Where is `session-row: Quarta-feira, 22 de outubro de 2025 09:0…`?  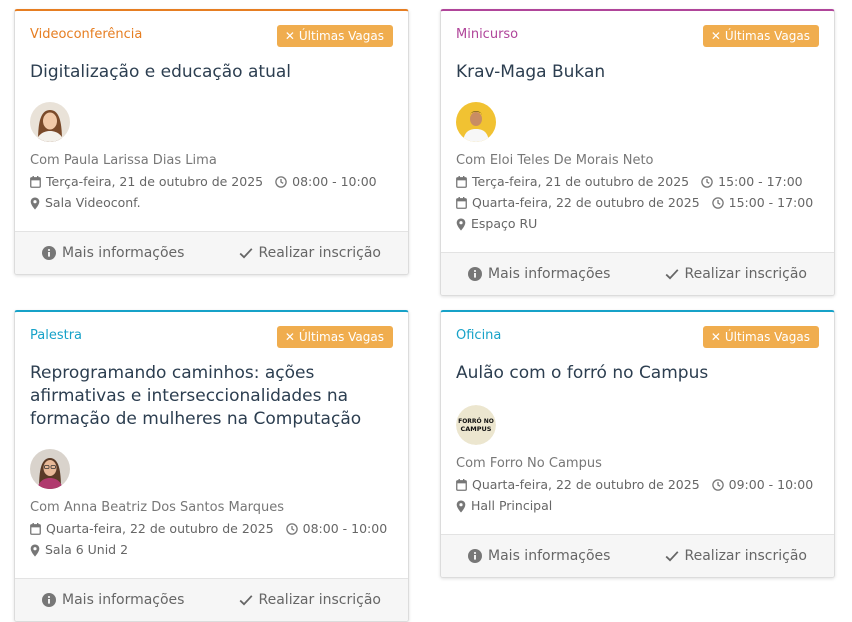 session-row: Quarta-feira, 22 de outubro de 2025 09:0… is located at coordinates (637, 485).